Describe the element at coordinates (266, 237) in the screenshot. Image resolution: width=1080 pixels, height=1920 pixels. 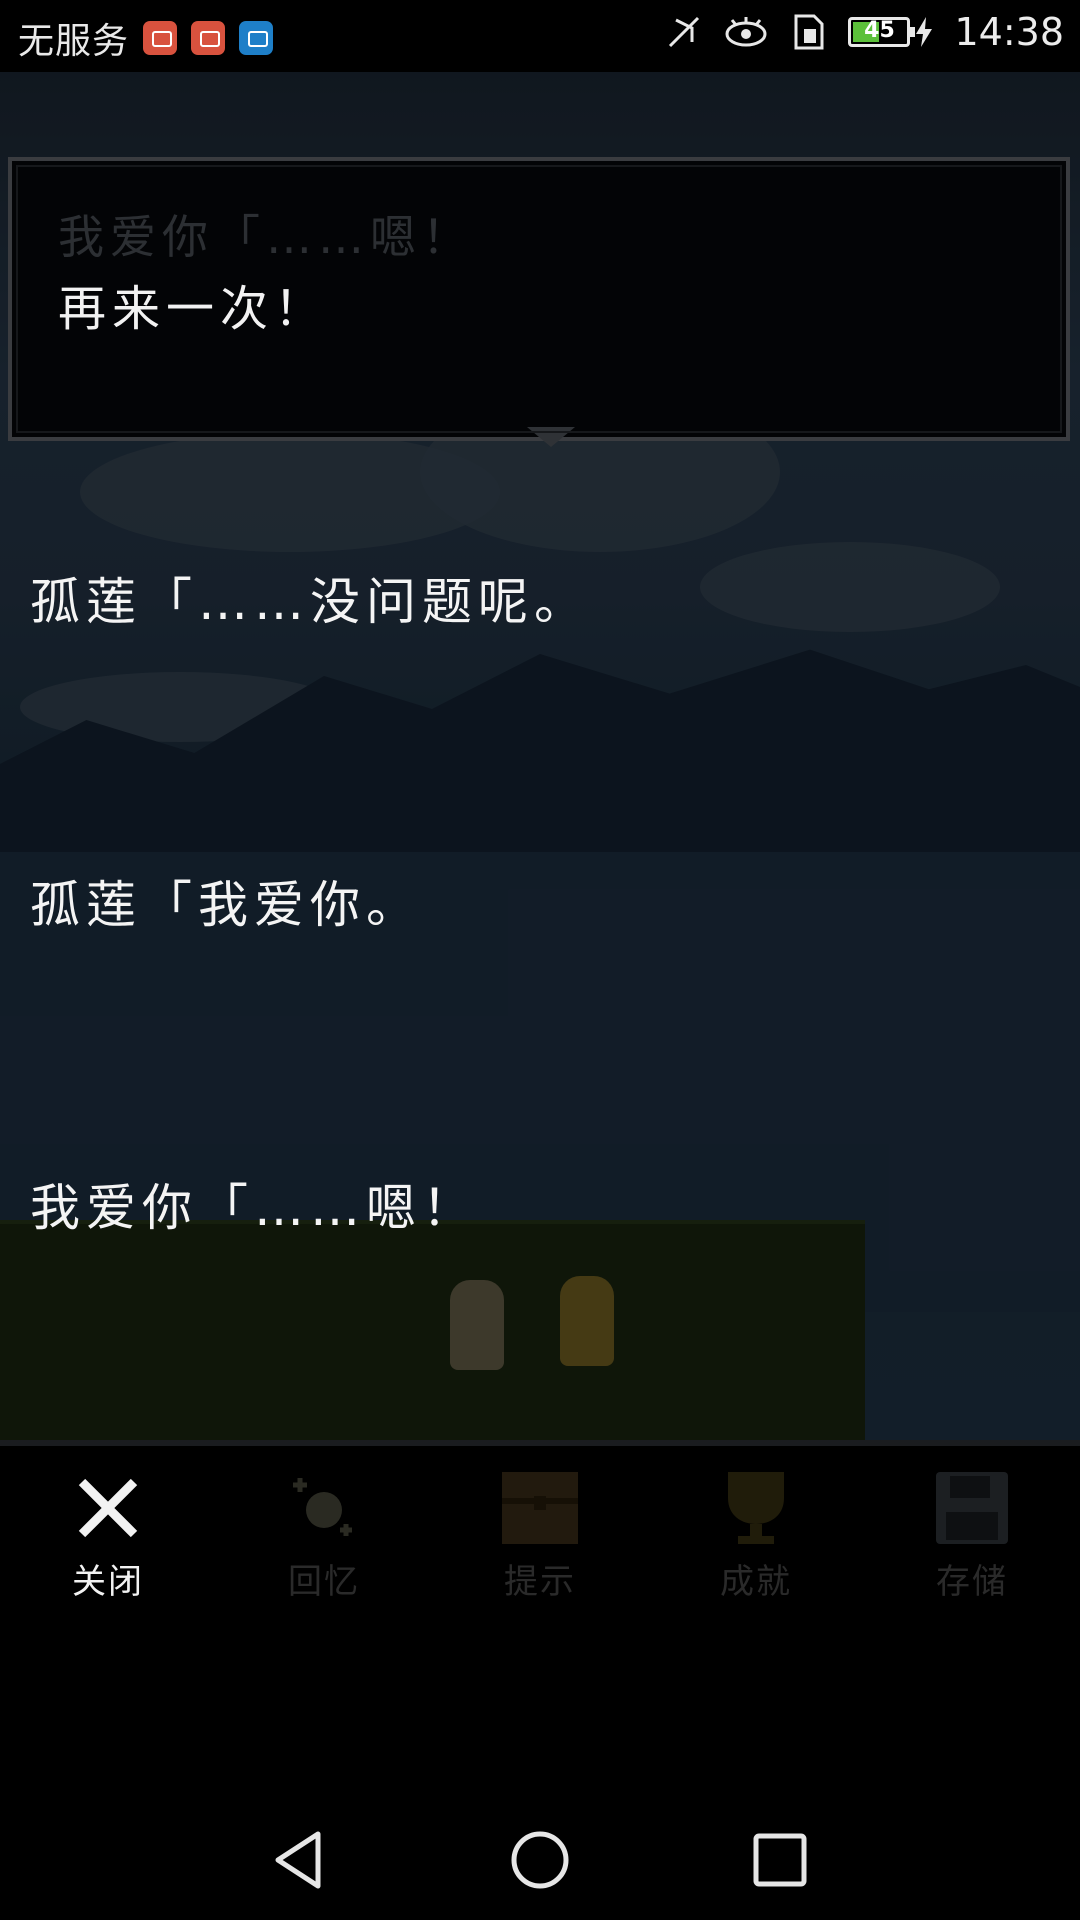
I see `message-previous-line: 我爱你「……嗯！` at that location.